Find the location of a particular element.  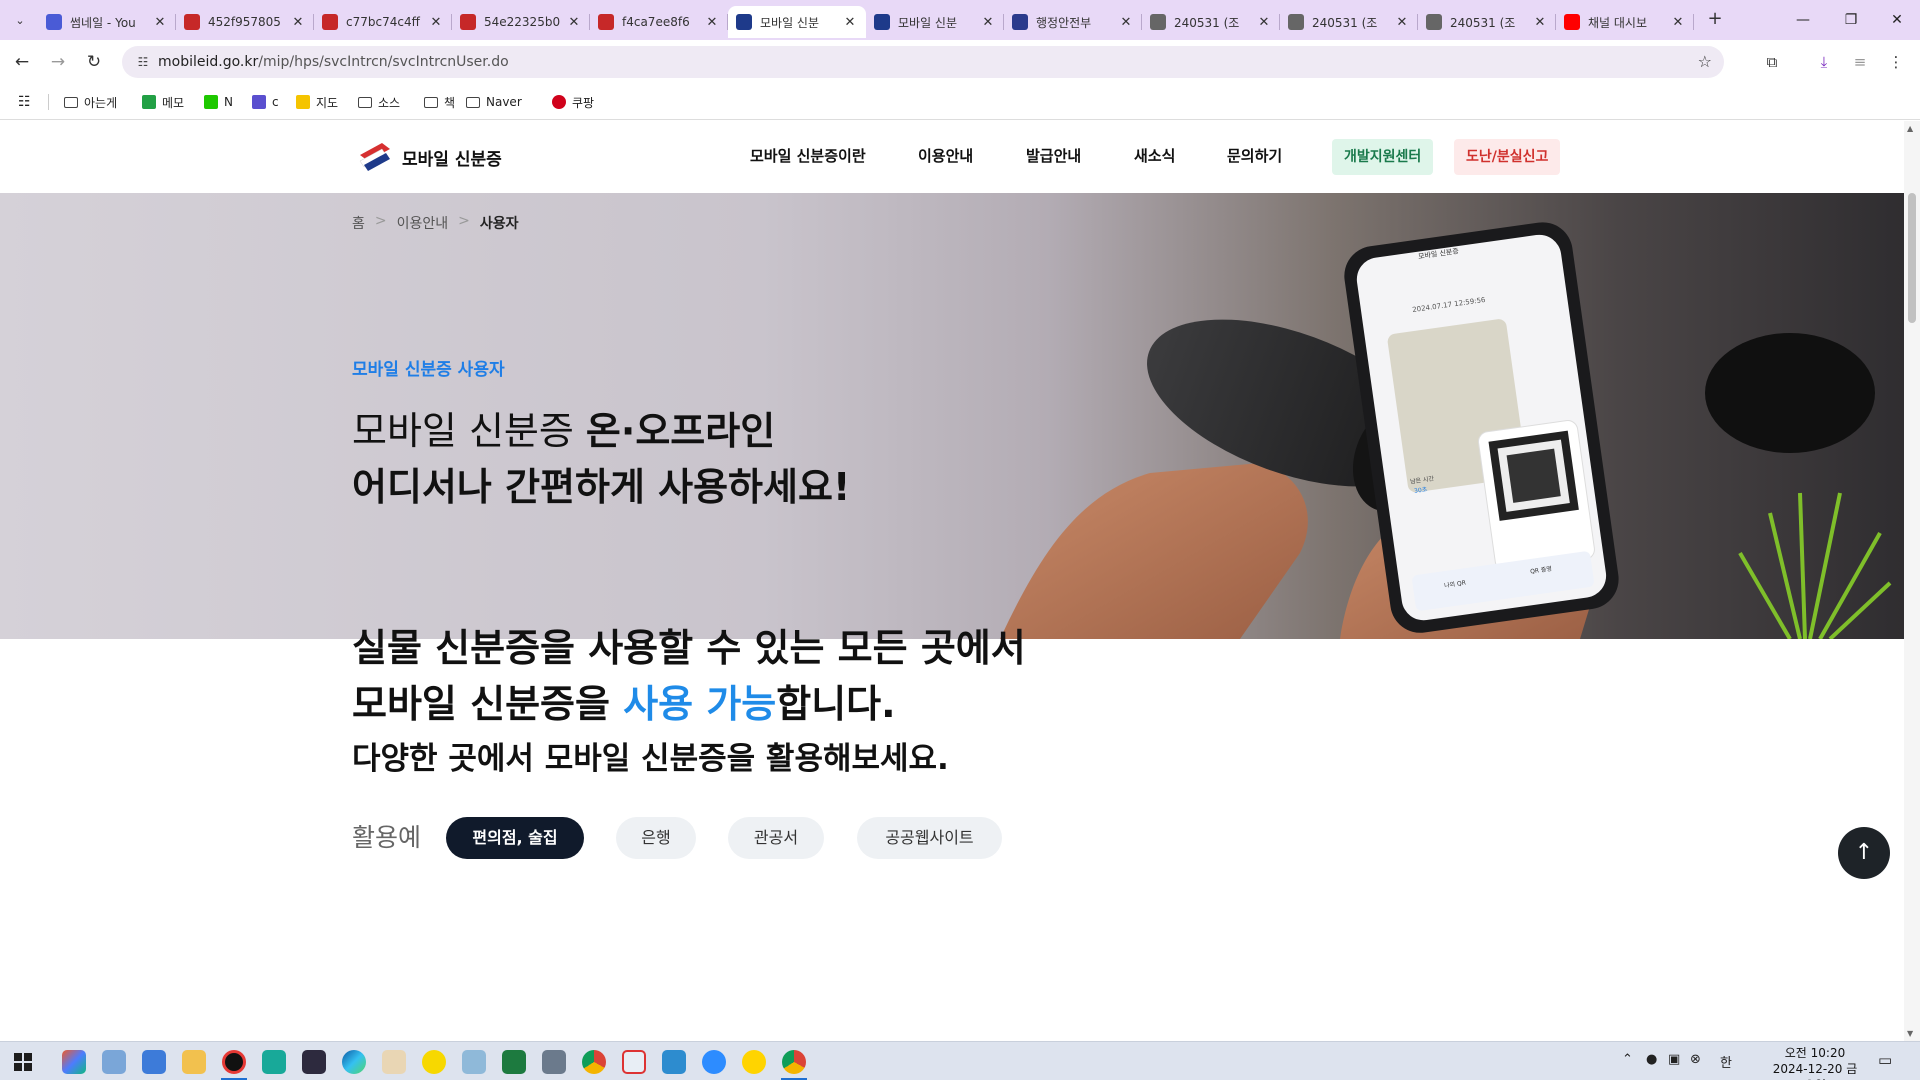

breadcrumb-guide: 이용안내 is located at coordinates (423, 223).